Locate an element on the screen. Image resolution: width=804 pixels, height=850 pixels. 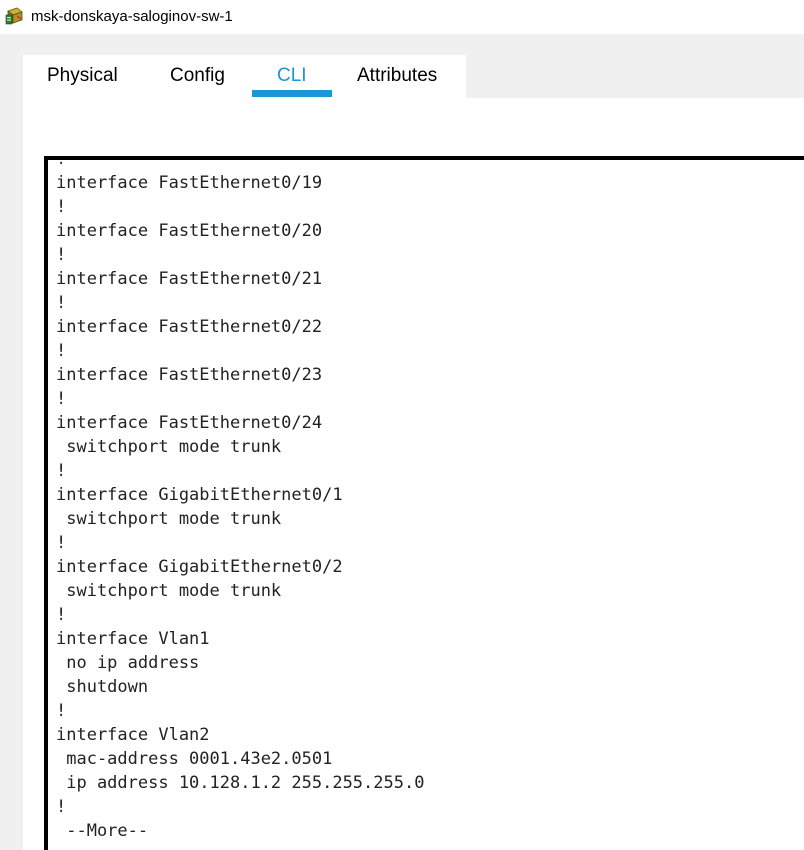
cli-line: shutdown is located at coordinates (102, 687).